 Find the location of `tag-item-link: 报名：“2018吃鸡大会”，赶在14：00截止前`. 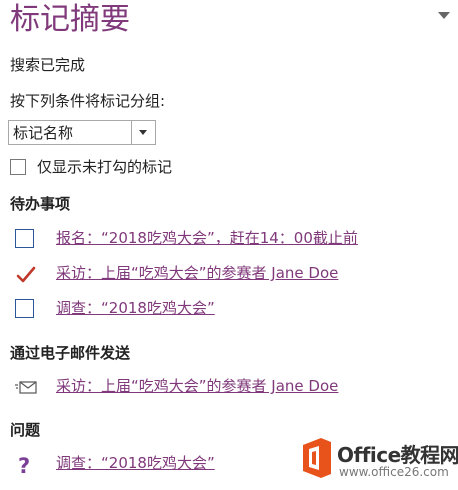

tag-item-link: 报名：“2018吃鸡大会”，赶在14：00截止前 is located at coordinates (207, 238).